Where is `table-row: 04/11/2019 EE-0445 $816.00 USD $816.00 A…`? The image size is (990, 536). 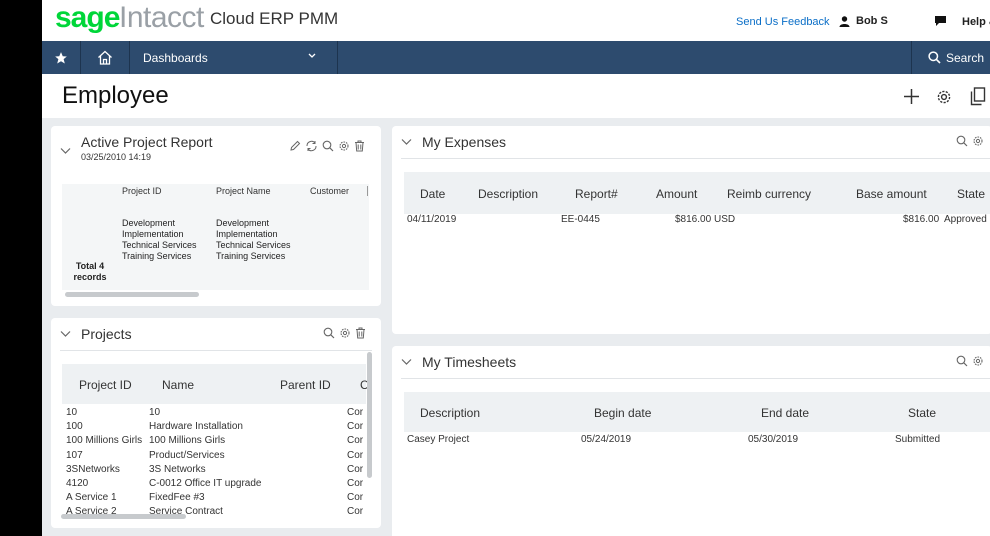
table-row: 04/11/2019 EE-0445 $816.00 USD $816.00 A… is located at coordinates (691, 225).